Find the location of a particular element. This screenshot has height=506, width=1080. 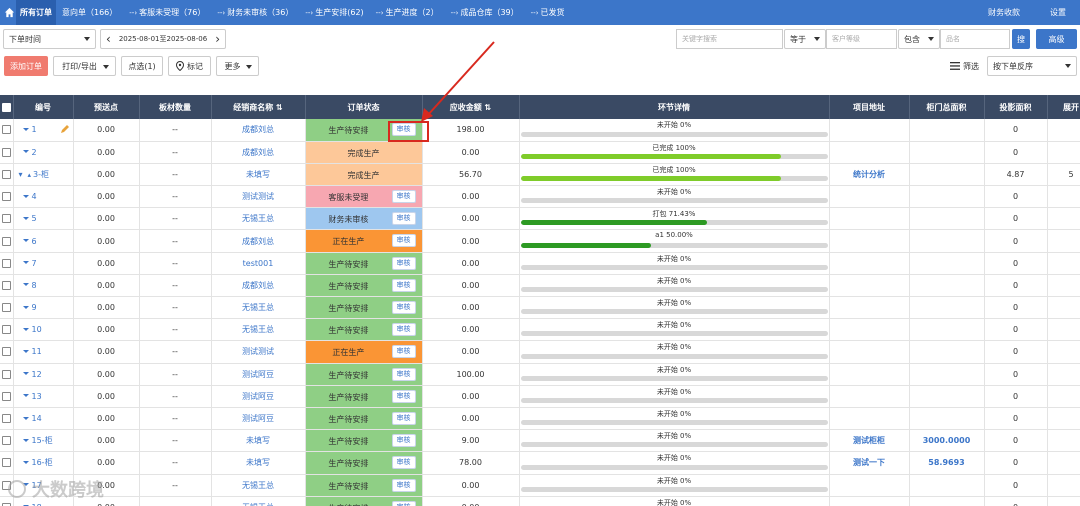

order-id-link: 9 is located at coordinates (34, 307).